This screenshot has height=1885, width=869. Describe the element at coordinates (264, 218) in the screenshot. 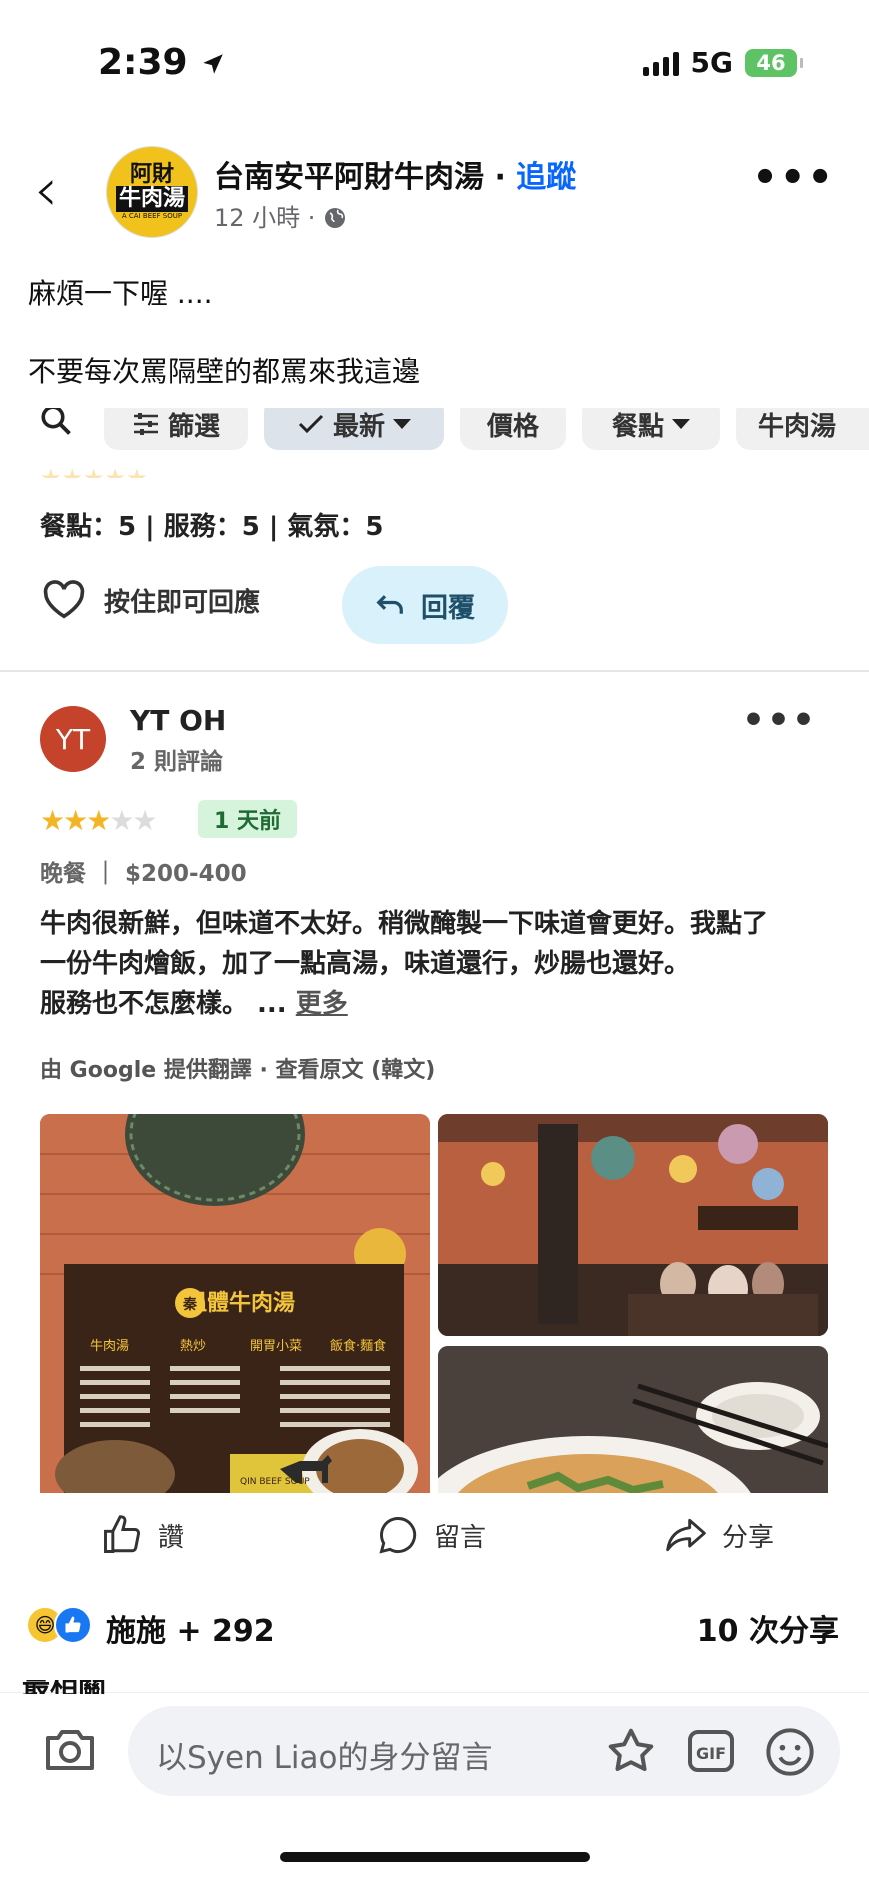

I see `post-time: 12 小時 ·` at that location.